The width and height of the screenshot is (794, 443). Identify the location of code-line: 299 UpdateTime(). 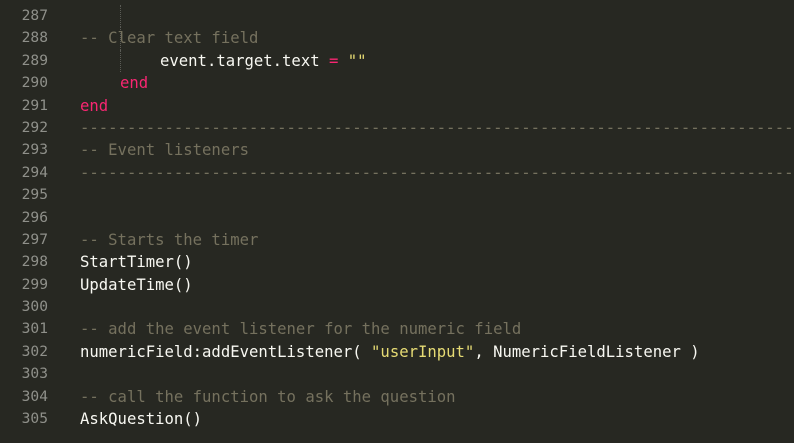
(397, 285).